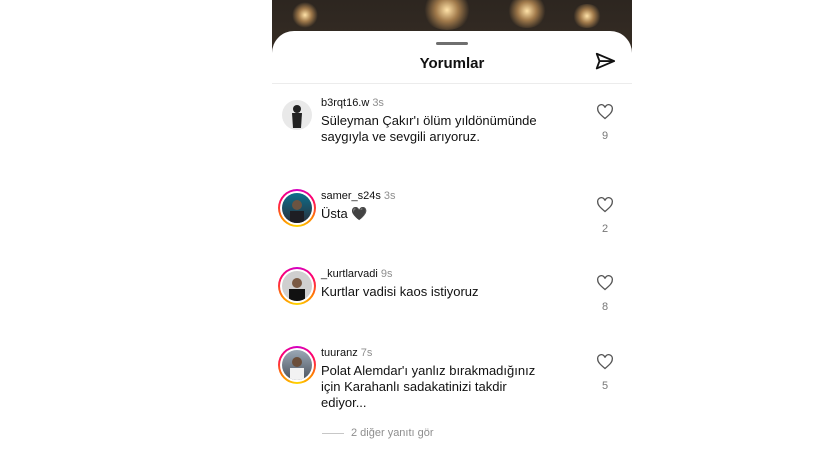  I want to click on username: _kurtlarvadi, so click(349, 274).